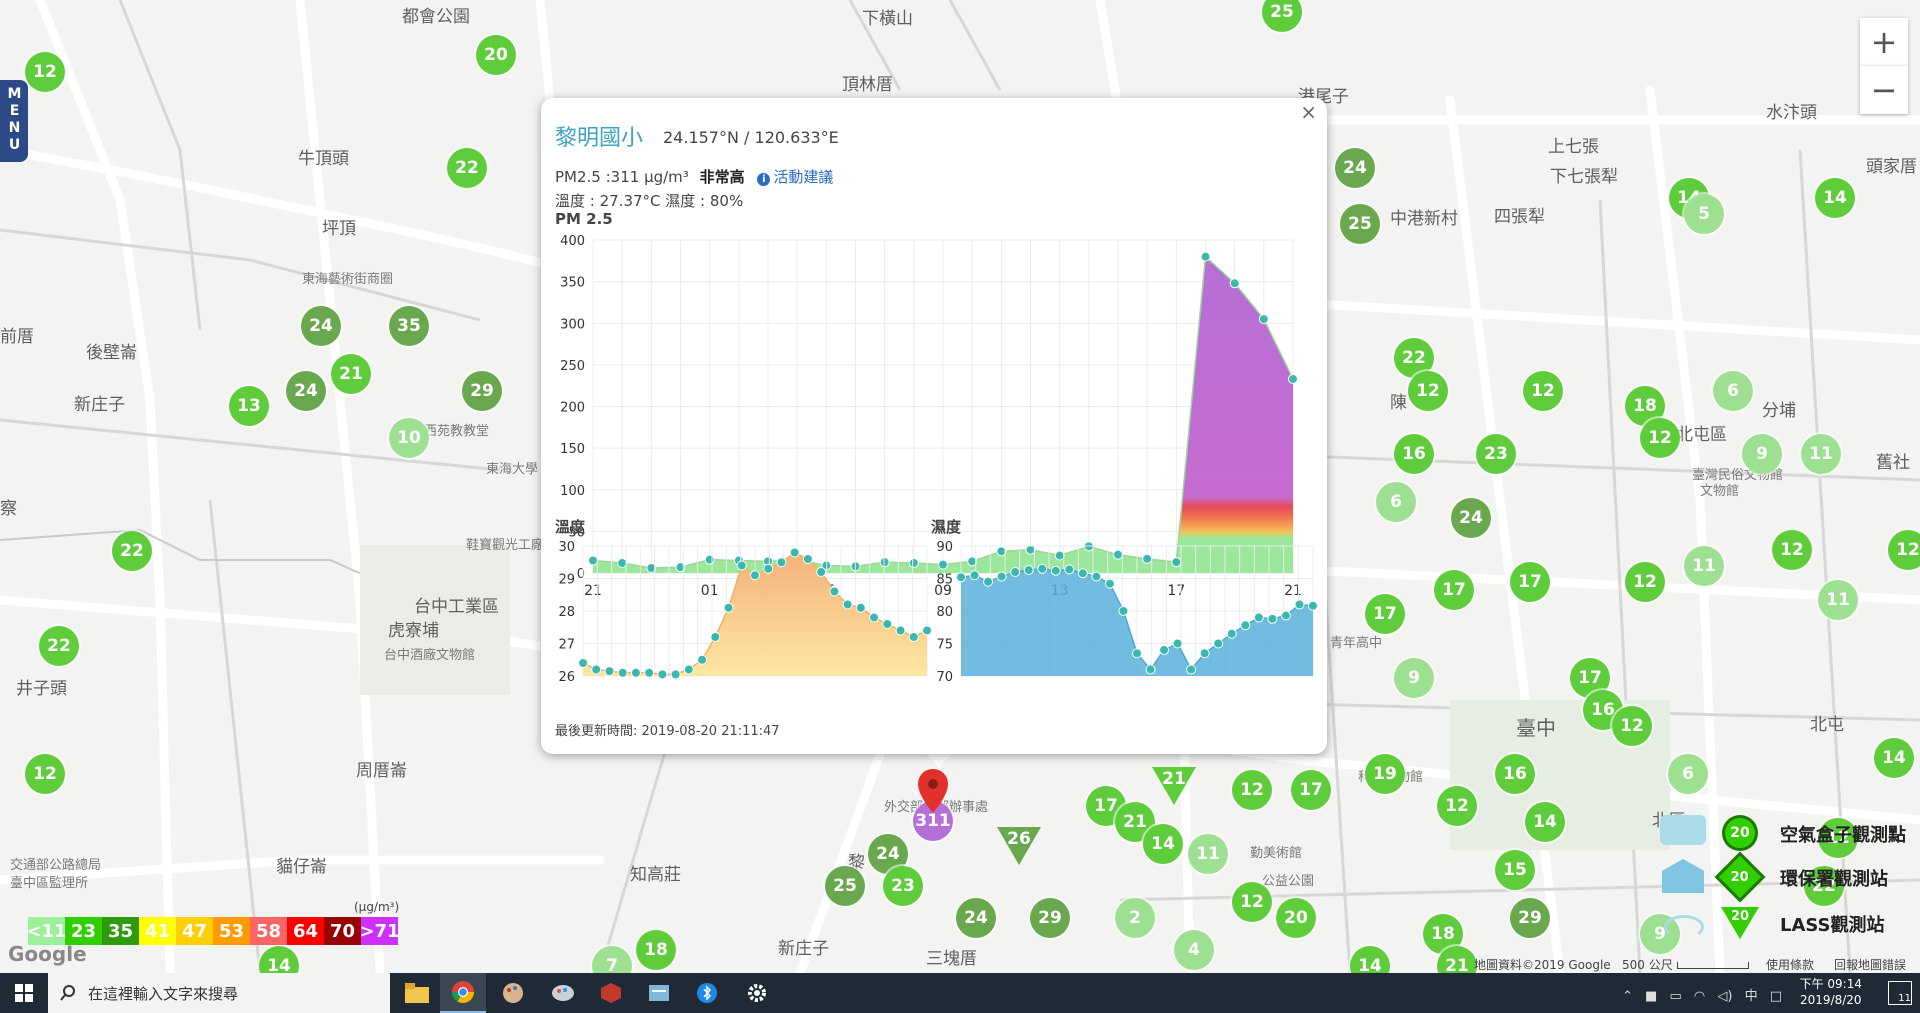 This screenshot has height=1013, width=1920. I want to click on advice-link: i 活動建議, so click(795, 177).